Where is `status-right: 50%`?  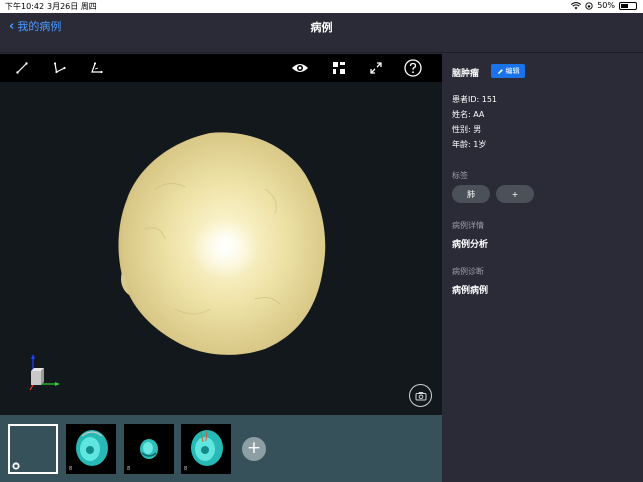 status-right: 50% is located at coordinates (604, 5).